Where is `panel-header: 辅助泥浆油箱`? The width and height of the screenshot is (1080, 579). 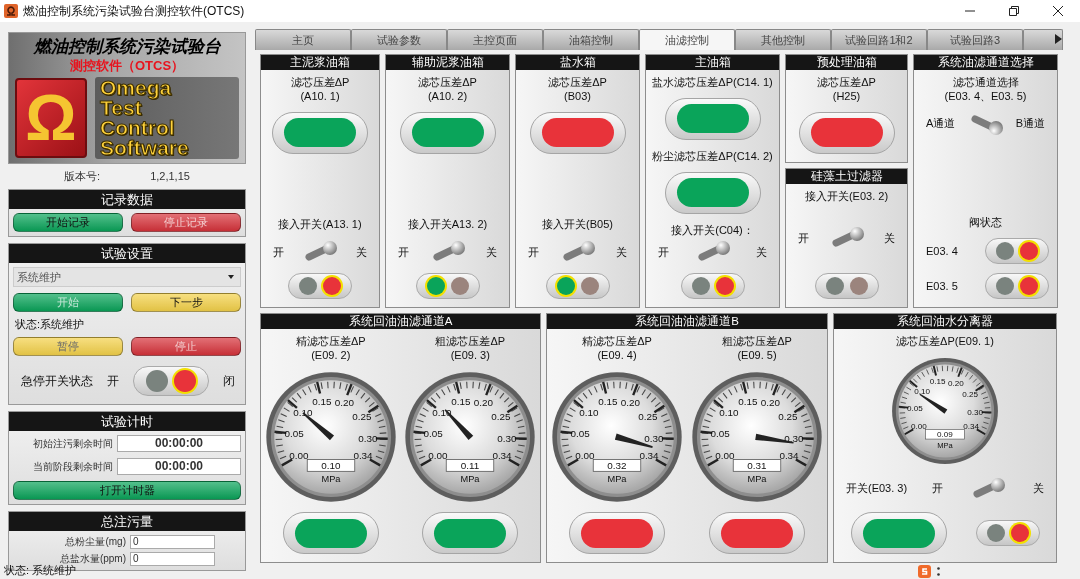
panel-header: 辅助泥浆油箱 is located at coordinates (447, 62).